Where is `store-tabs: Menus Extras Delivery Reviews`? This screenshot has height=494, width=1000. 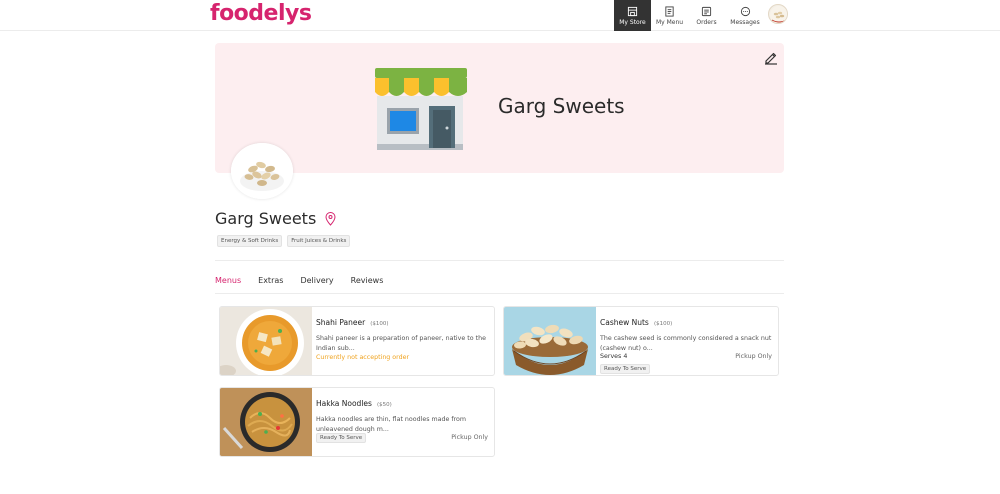 store-tabs: Menus Extras Delivery Reviews is located at coordinates (307, 285).